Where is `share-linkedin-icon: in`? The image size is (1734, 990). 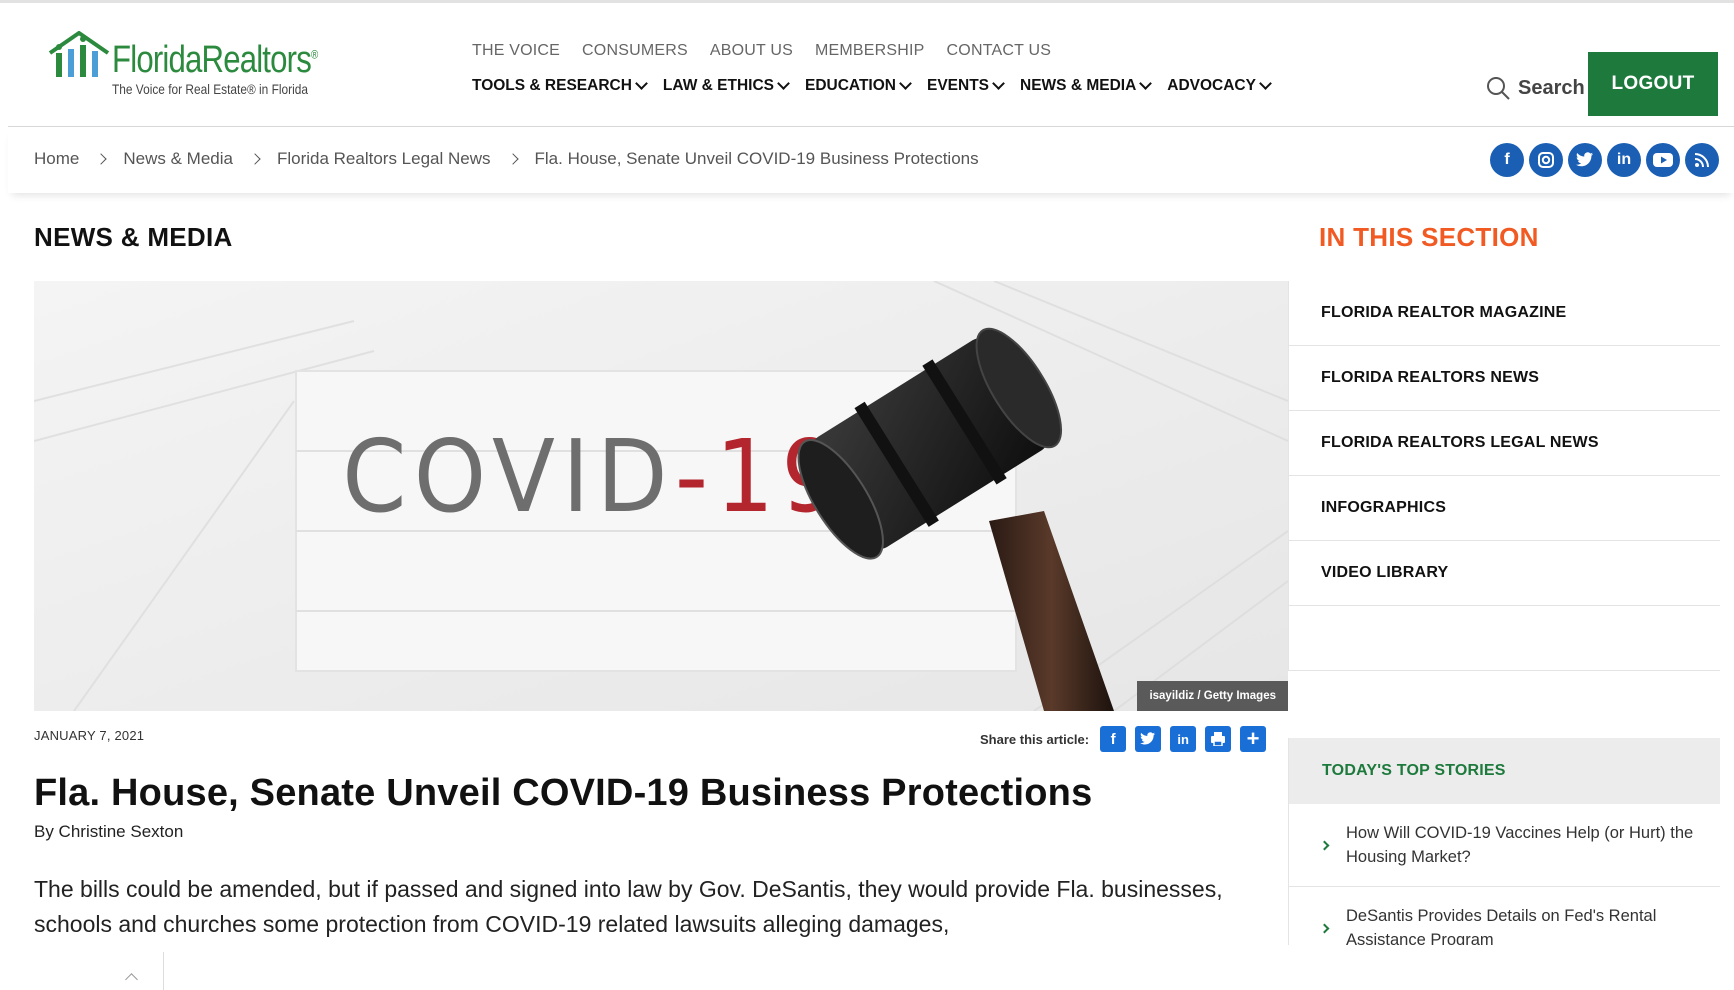 share-linkedin-icon: in is located at coordinates (1183, 739).